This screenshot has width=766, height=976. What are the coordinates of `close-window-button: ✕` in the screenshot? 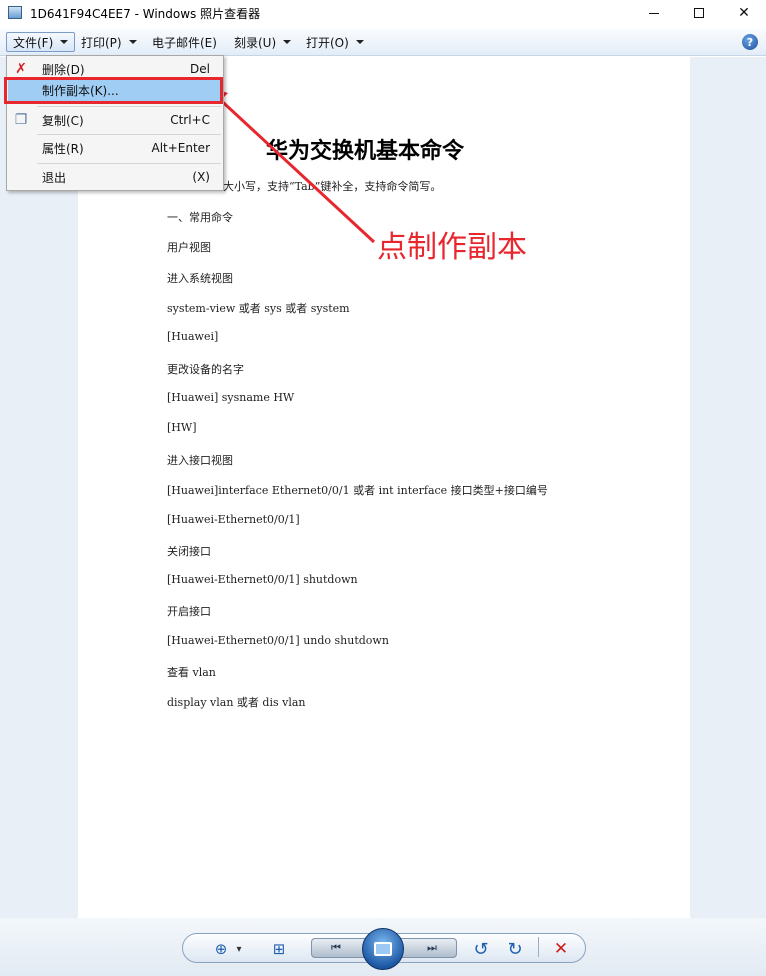 It's located at (743, 13).